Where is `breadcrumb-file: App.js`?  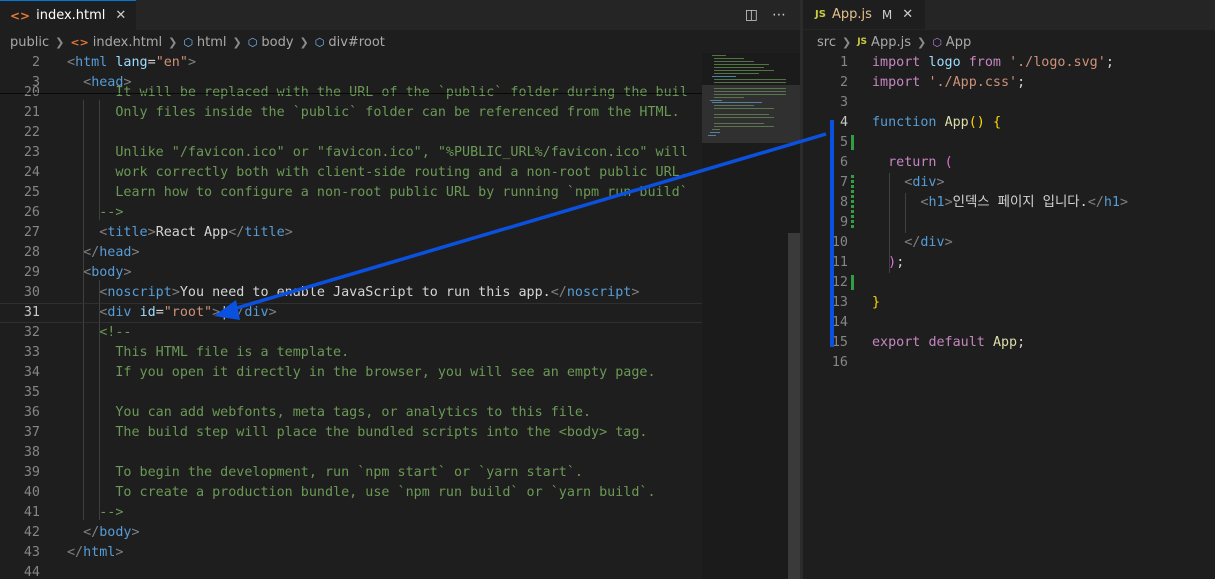 breadcrumb-file: App.js is located at coordinates (891, 42).